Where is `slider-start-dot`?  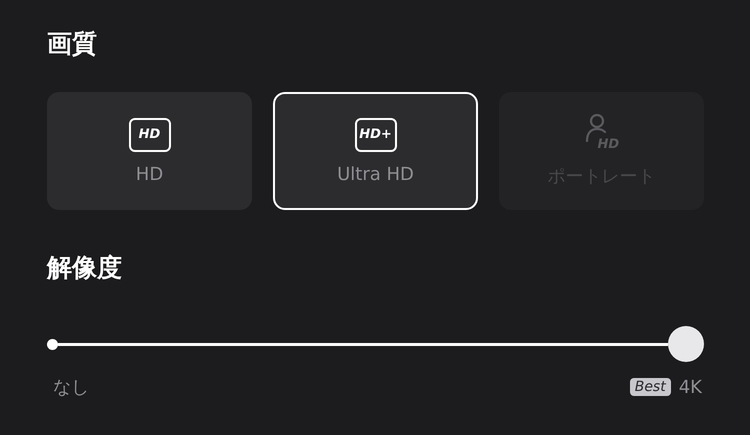 slider-start-dot is located at coordinates (52, 344).